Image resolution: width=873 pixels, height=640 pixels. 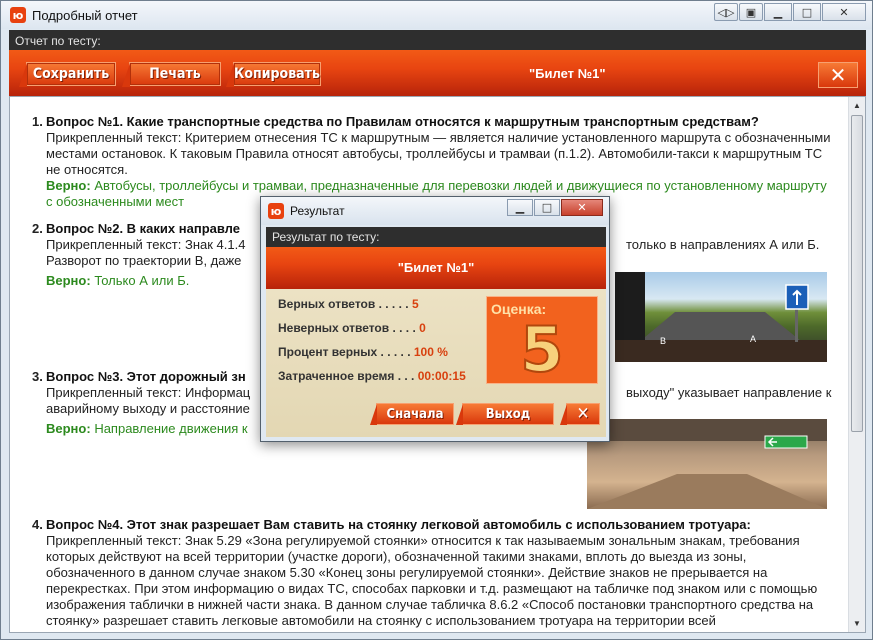 I want to click on question-text-part: только в направлениях А или Б., so click(x=723, y=244).